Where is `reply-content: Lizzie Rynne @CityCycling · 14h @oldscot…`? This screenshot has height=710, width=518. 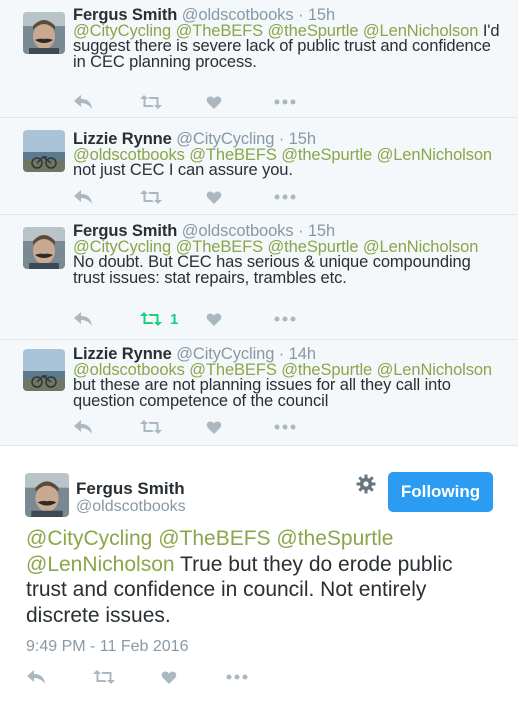
reply-content: Lizzie Rynne @CityCycling · 14h @oldscot… is located at coordinates (286, 378).